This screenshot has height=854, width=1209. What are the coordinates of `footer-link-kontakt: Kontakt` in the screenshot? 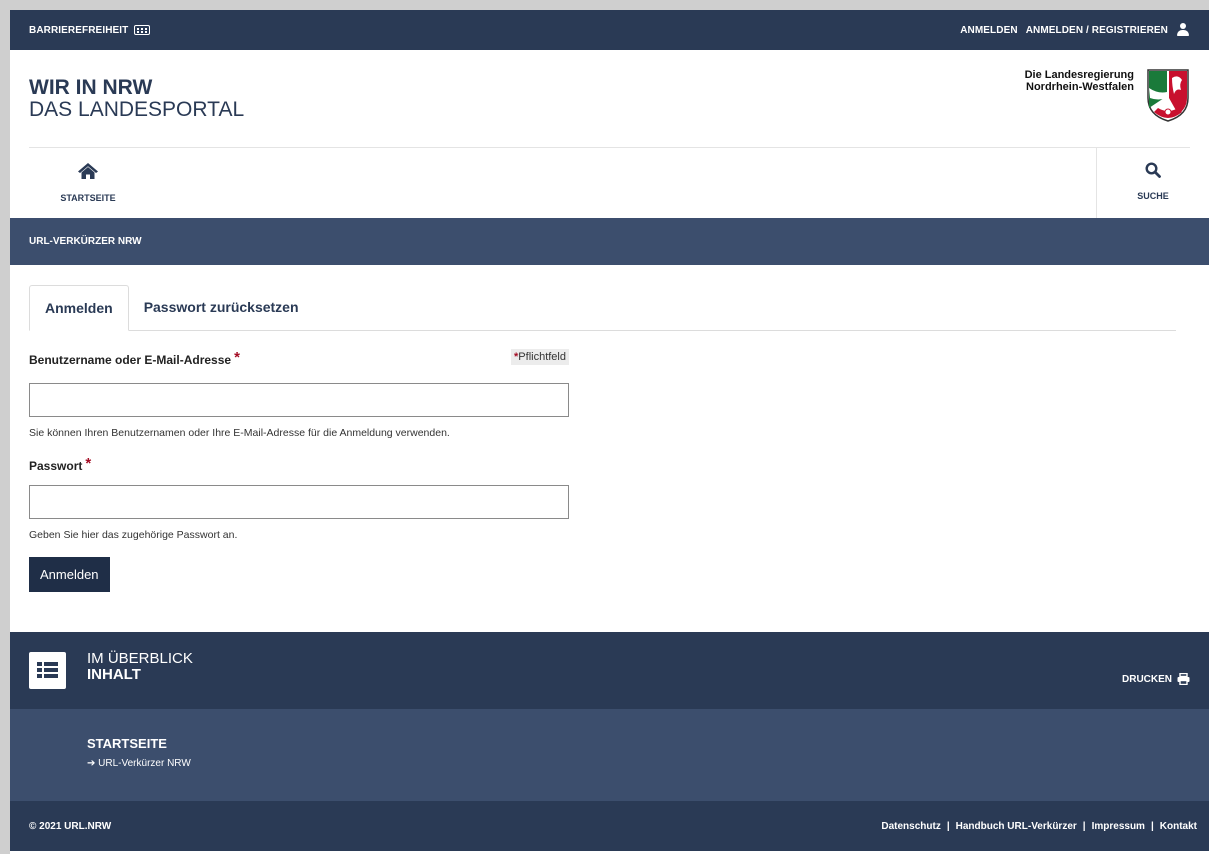 It's located at (1178, 826).